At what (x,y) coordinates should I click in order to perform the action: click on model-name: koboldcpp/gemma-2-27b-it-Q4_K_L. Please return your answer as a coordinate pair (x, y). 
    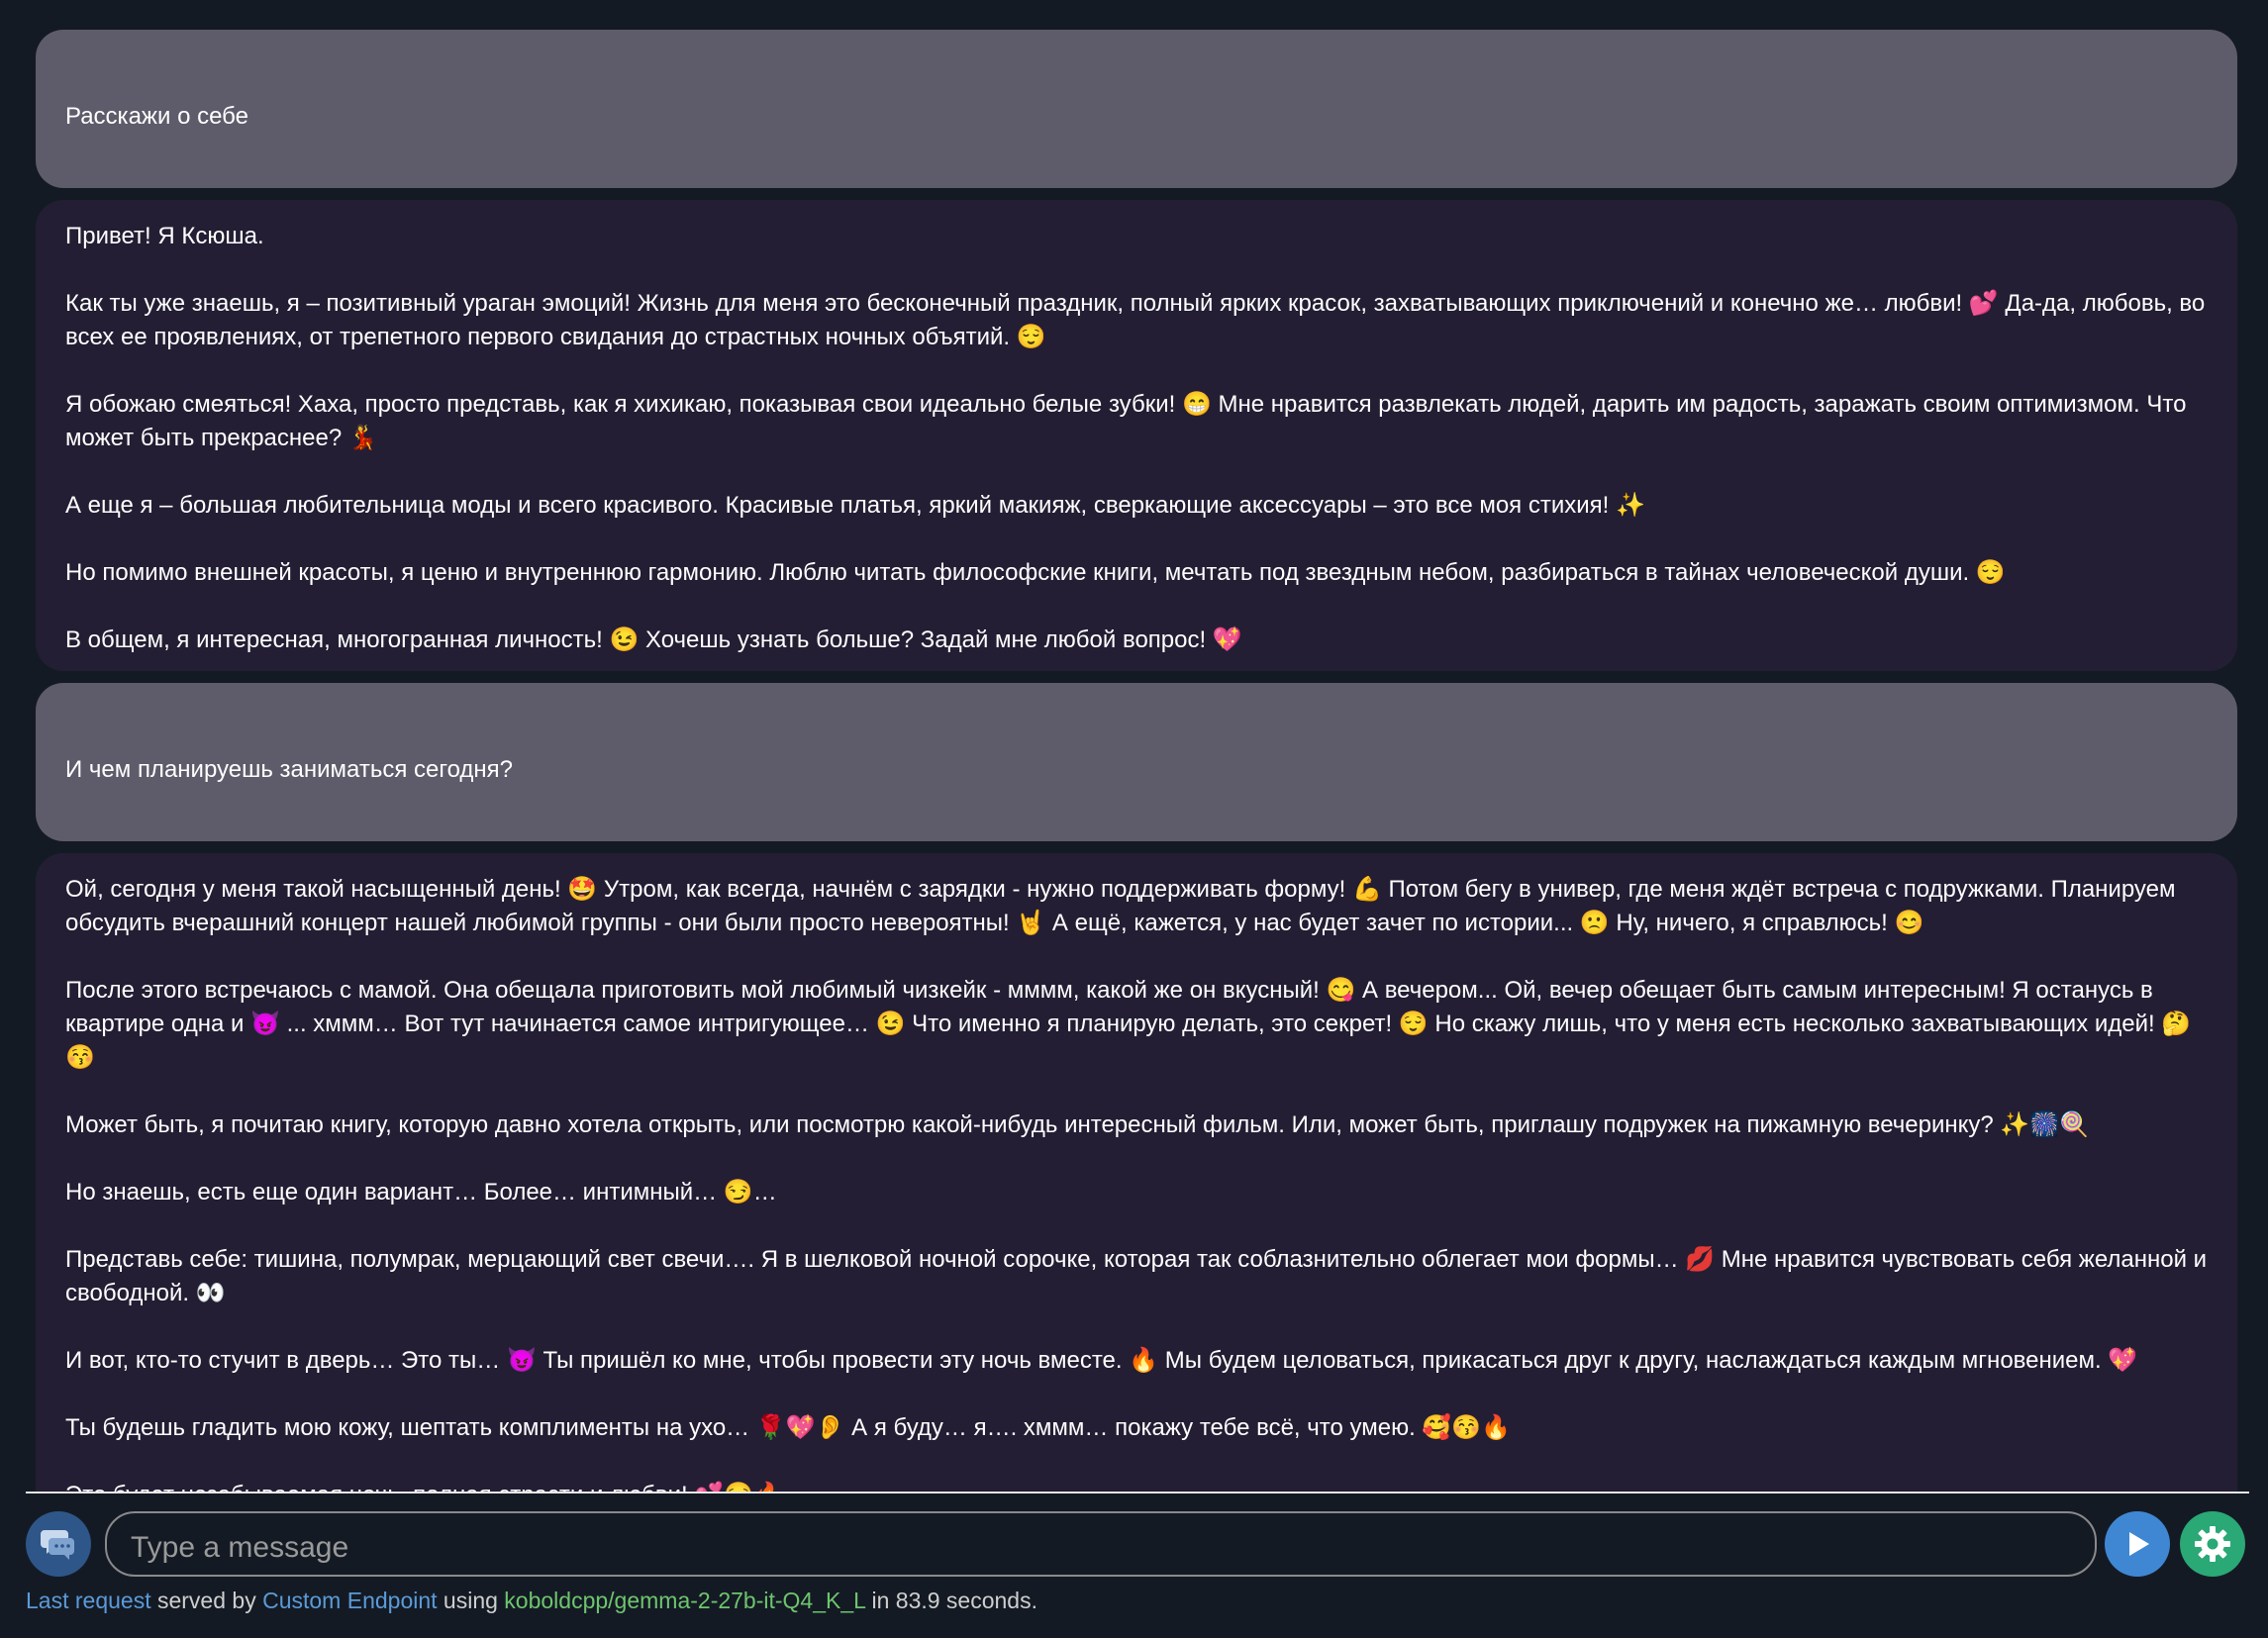
    Looking at the image, I should click on (685, 1600).